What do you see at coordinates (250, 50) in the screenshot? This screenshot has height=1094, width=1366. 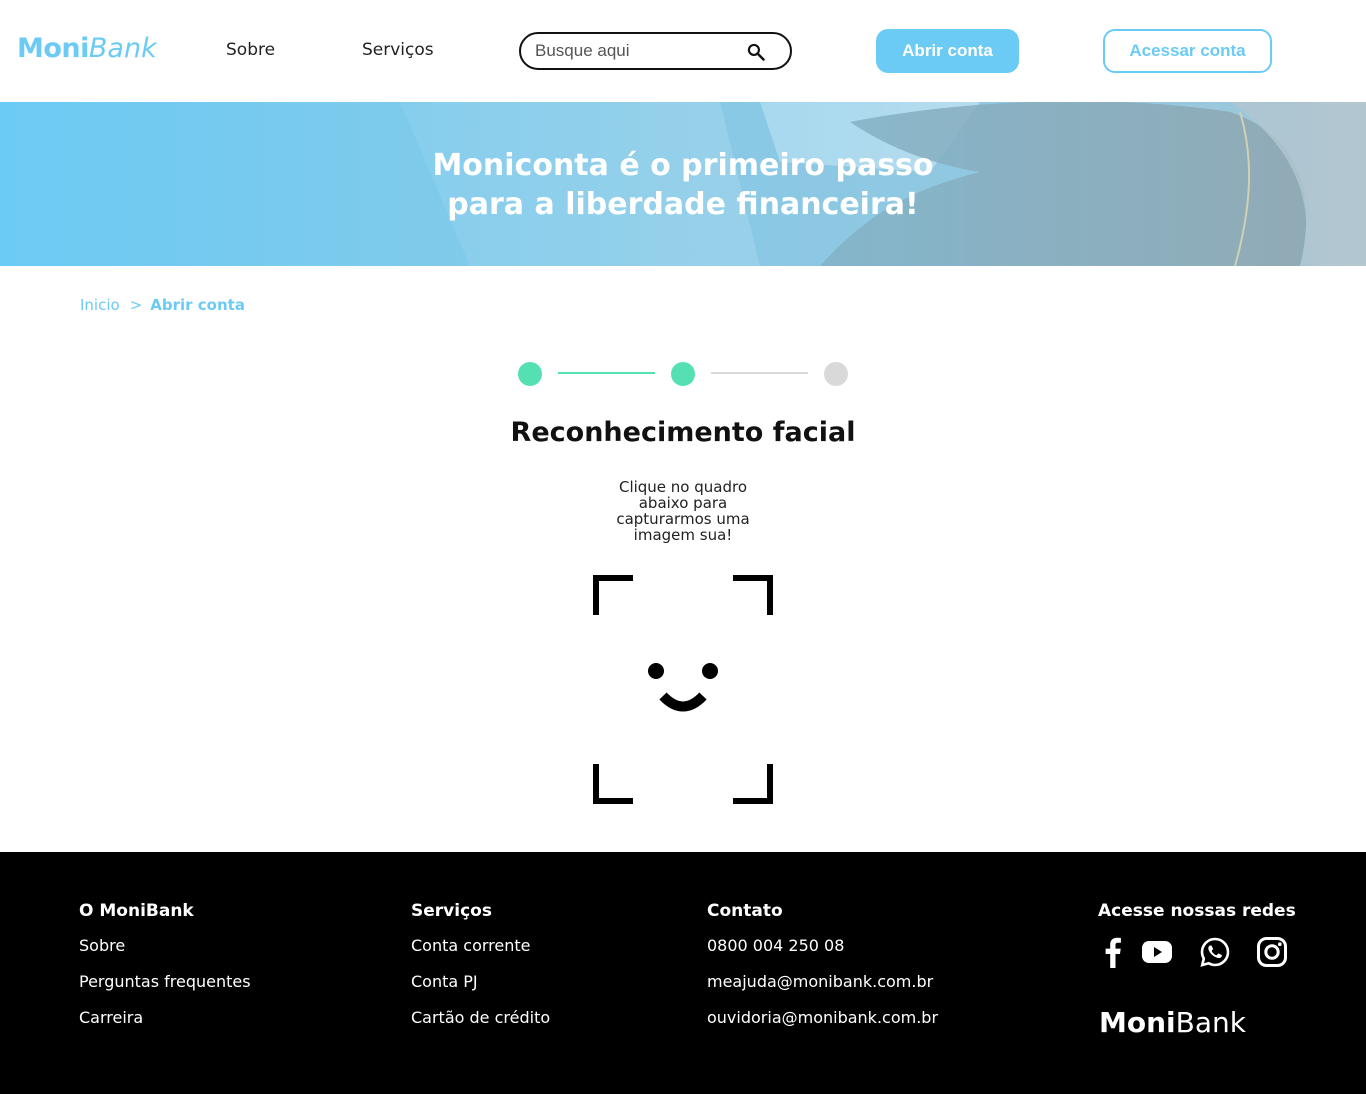 I see `nav-link-sobre: Sobre` at bounding box center [250, 50].